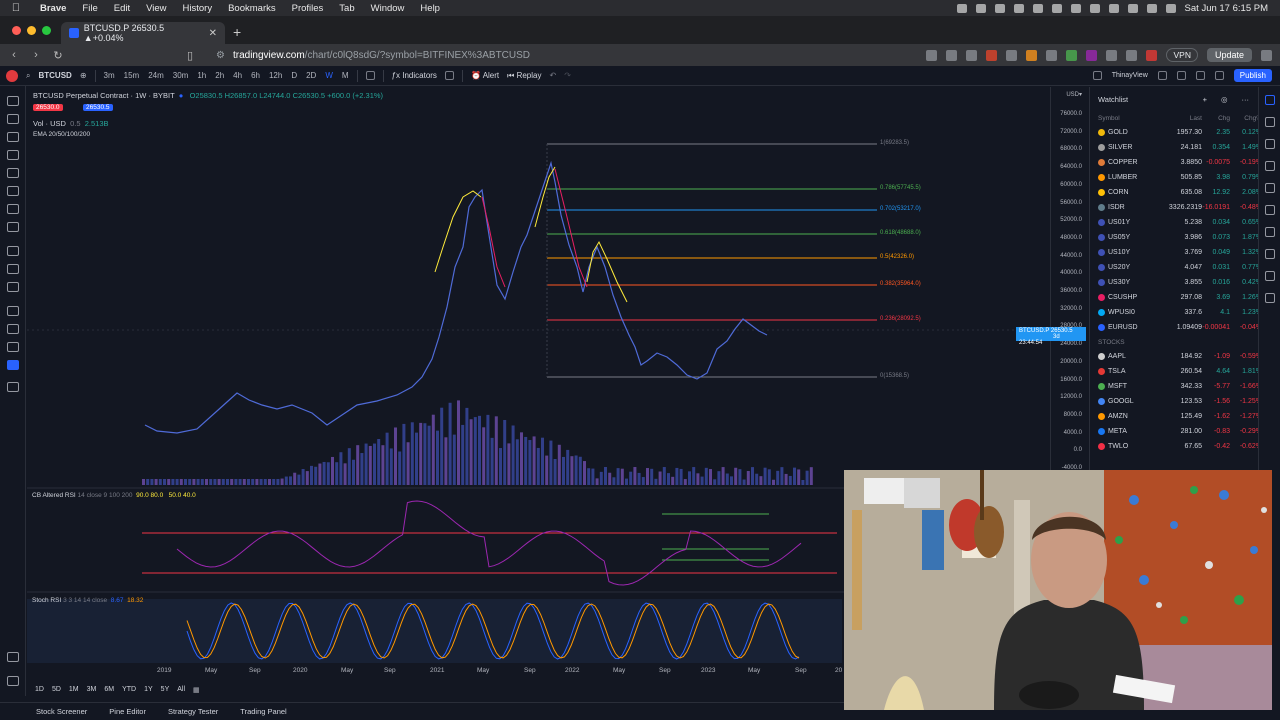  What do you see at coordinates (92, 689) in the screenshot?
I see `range-3M: 3M` at bounding box center [92, 689].